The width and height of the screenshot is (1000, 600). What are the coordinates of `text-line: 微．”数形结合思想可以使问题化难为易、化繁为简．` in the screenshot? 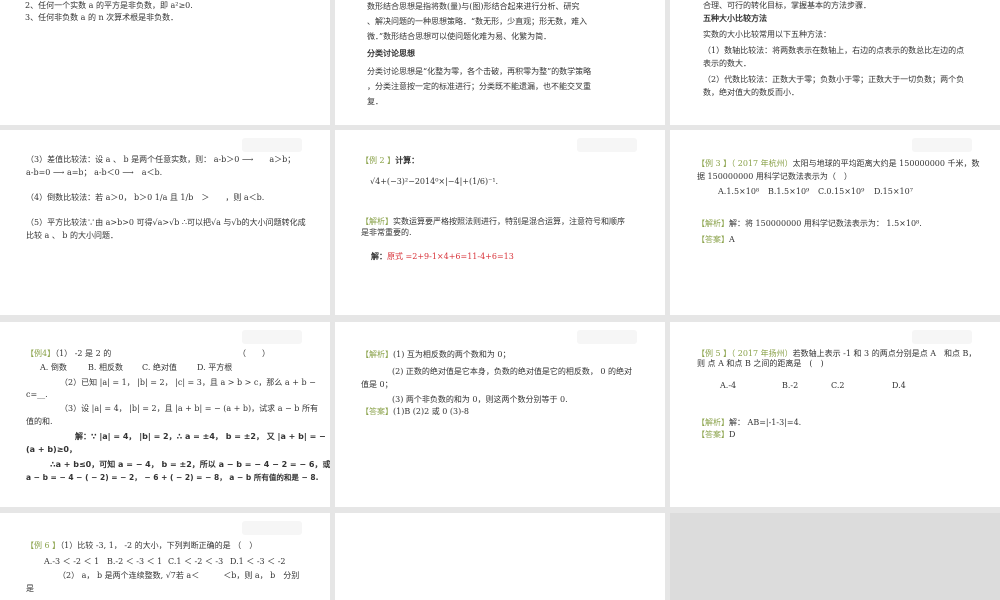 It's located at (459, 36).